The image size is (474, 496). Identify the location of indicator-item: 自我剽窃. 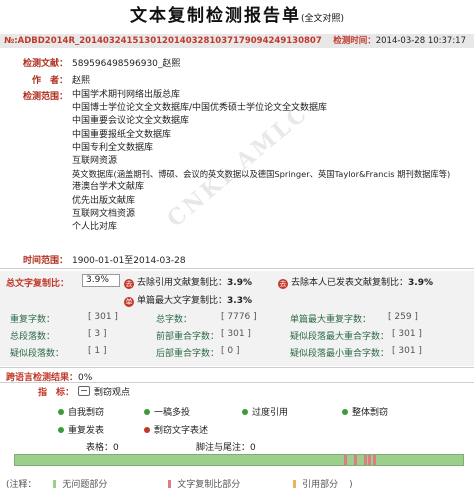
(81, 411).